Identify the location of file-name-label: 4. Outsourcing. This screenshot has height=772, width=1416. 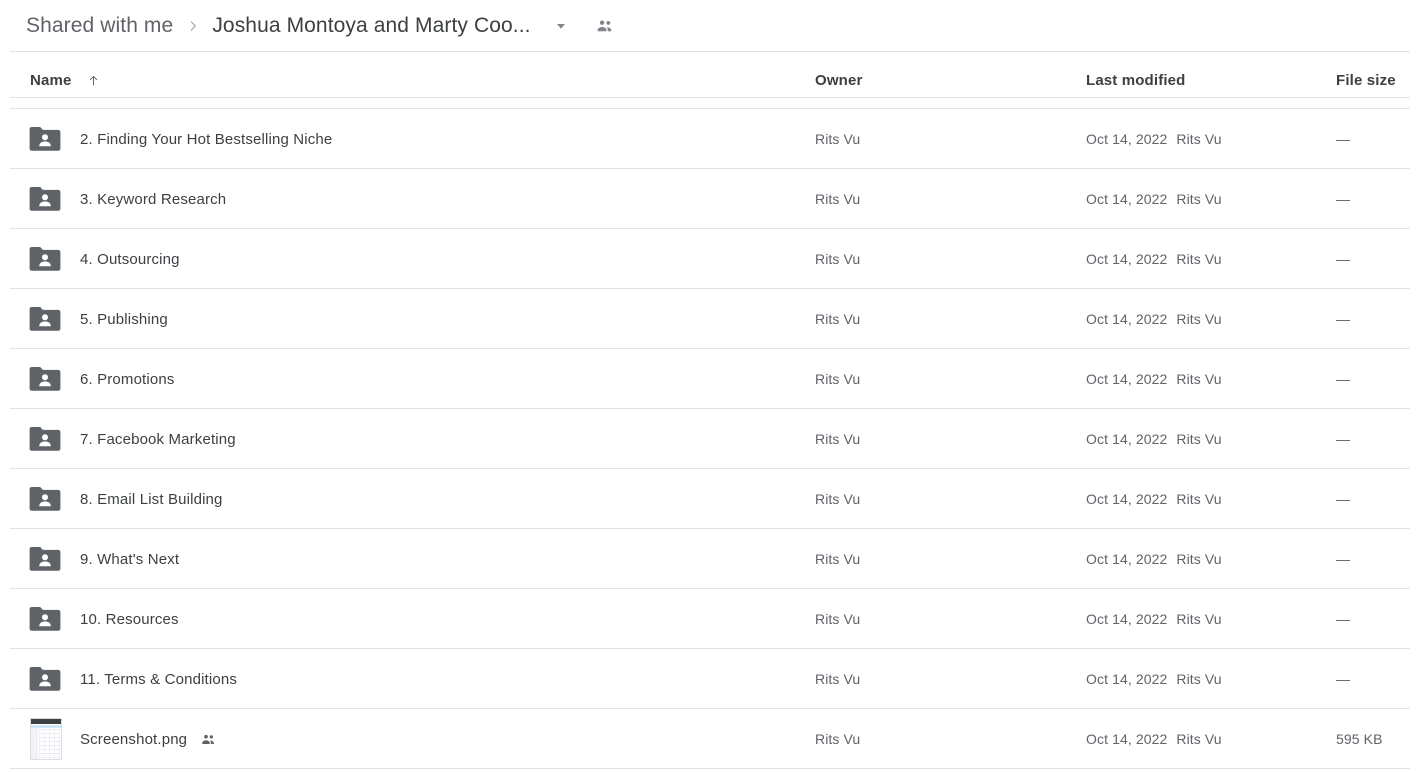
(130, 259).